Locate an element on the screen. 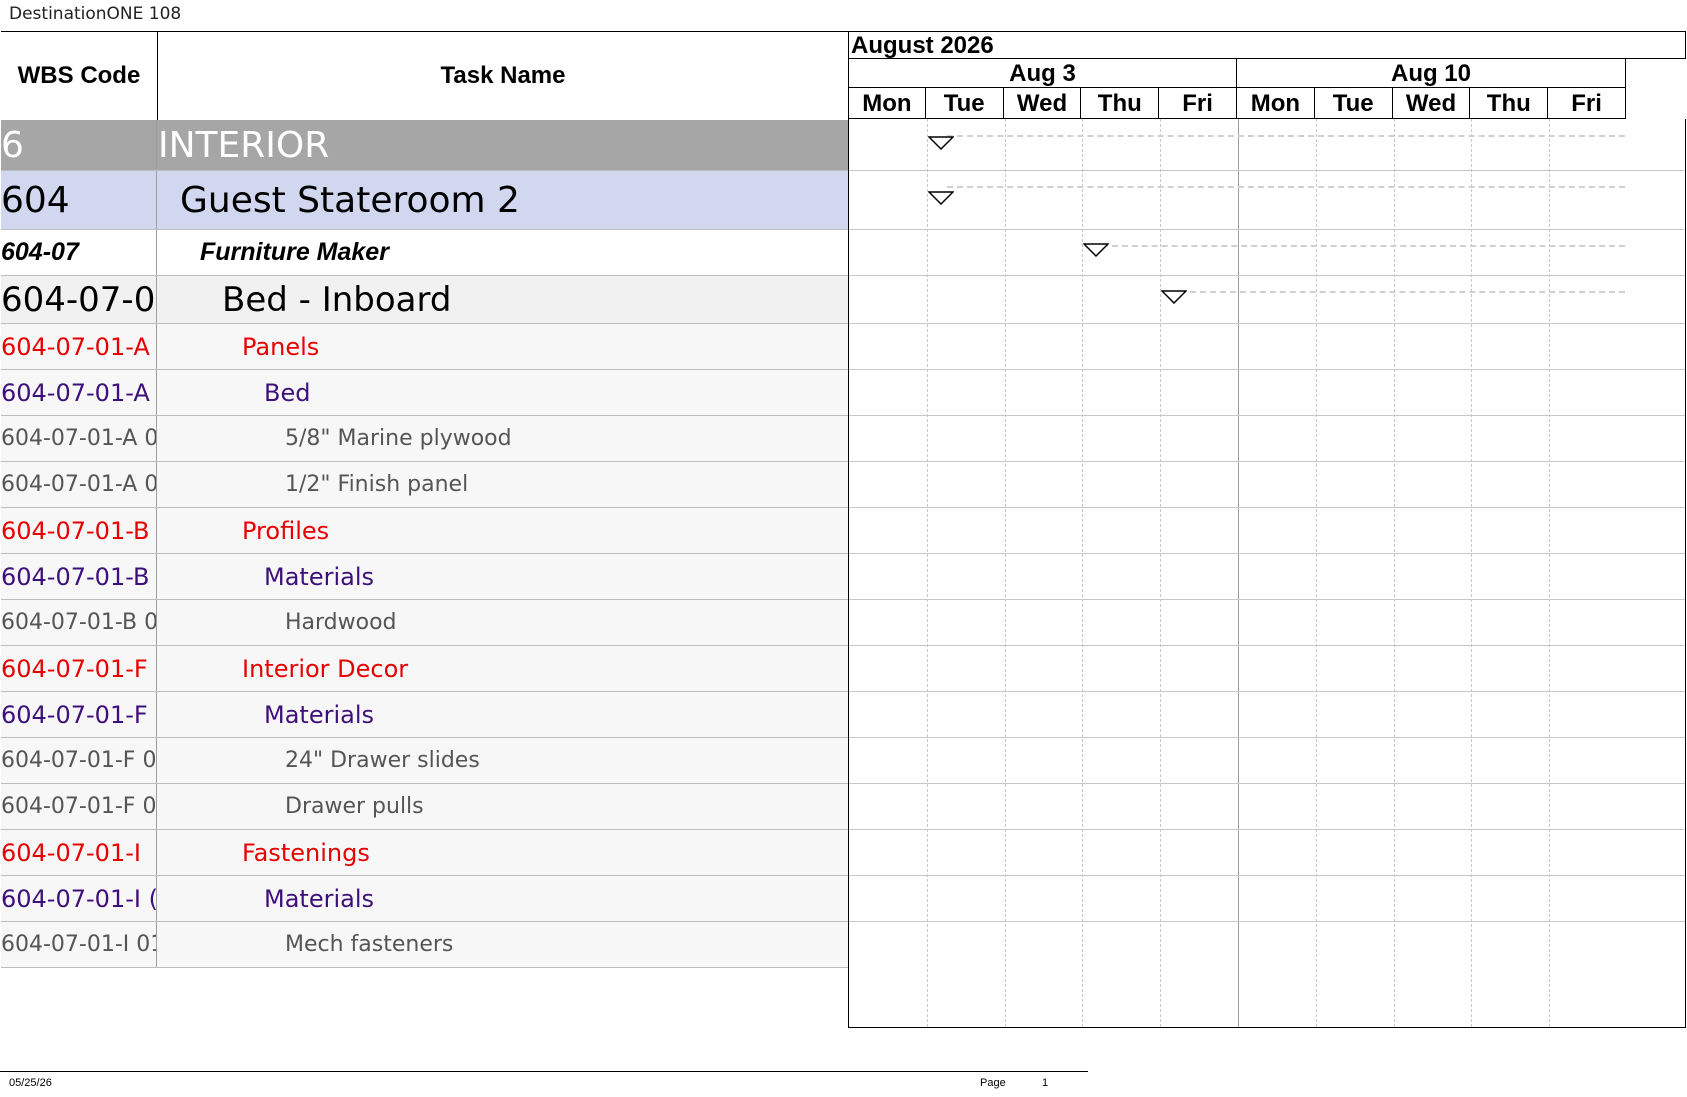 Image resolution: width=1687 pixels, height=1097 pixels. table-row: 604-07-01-F Materials is located at coordinates (424, 715).